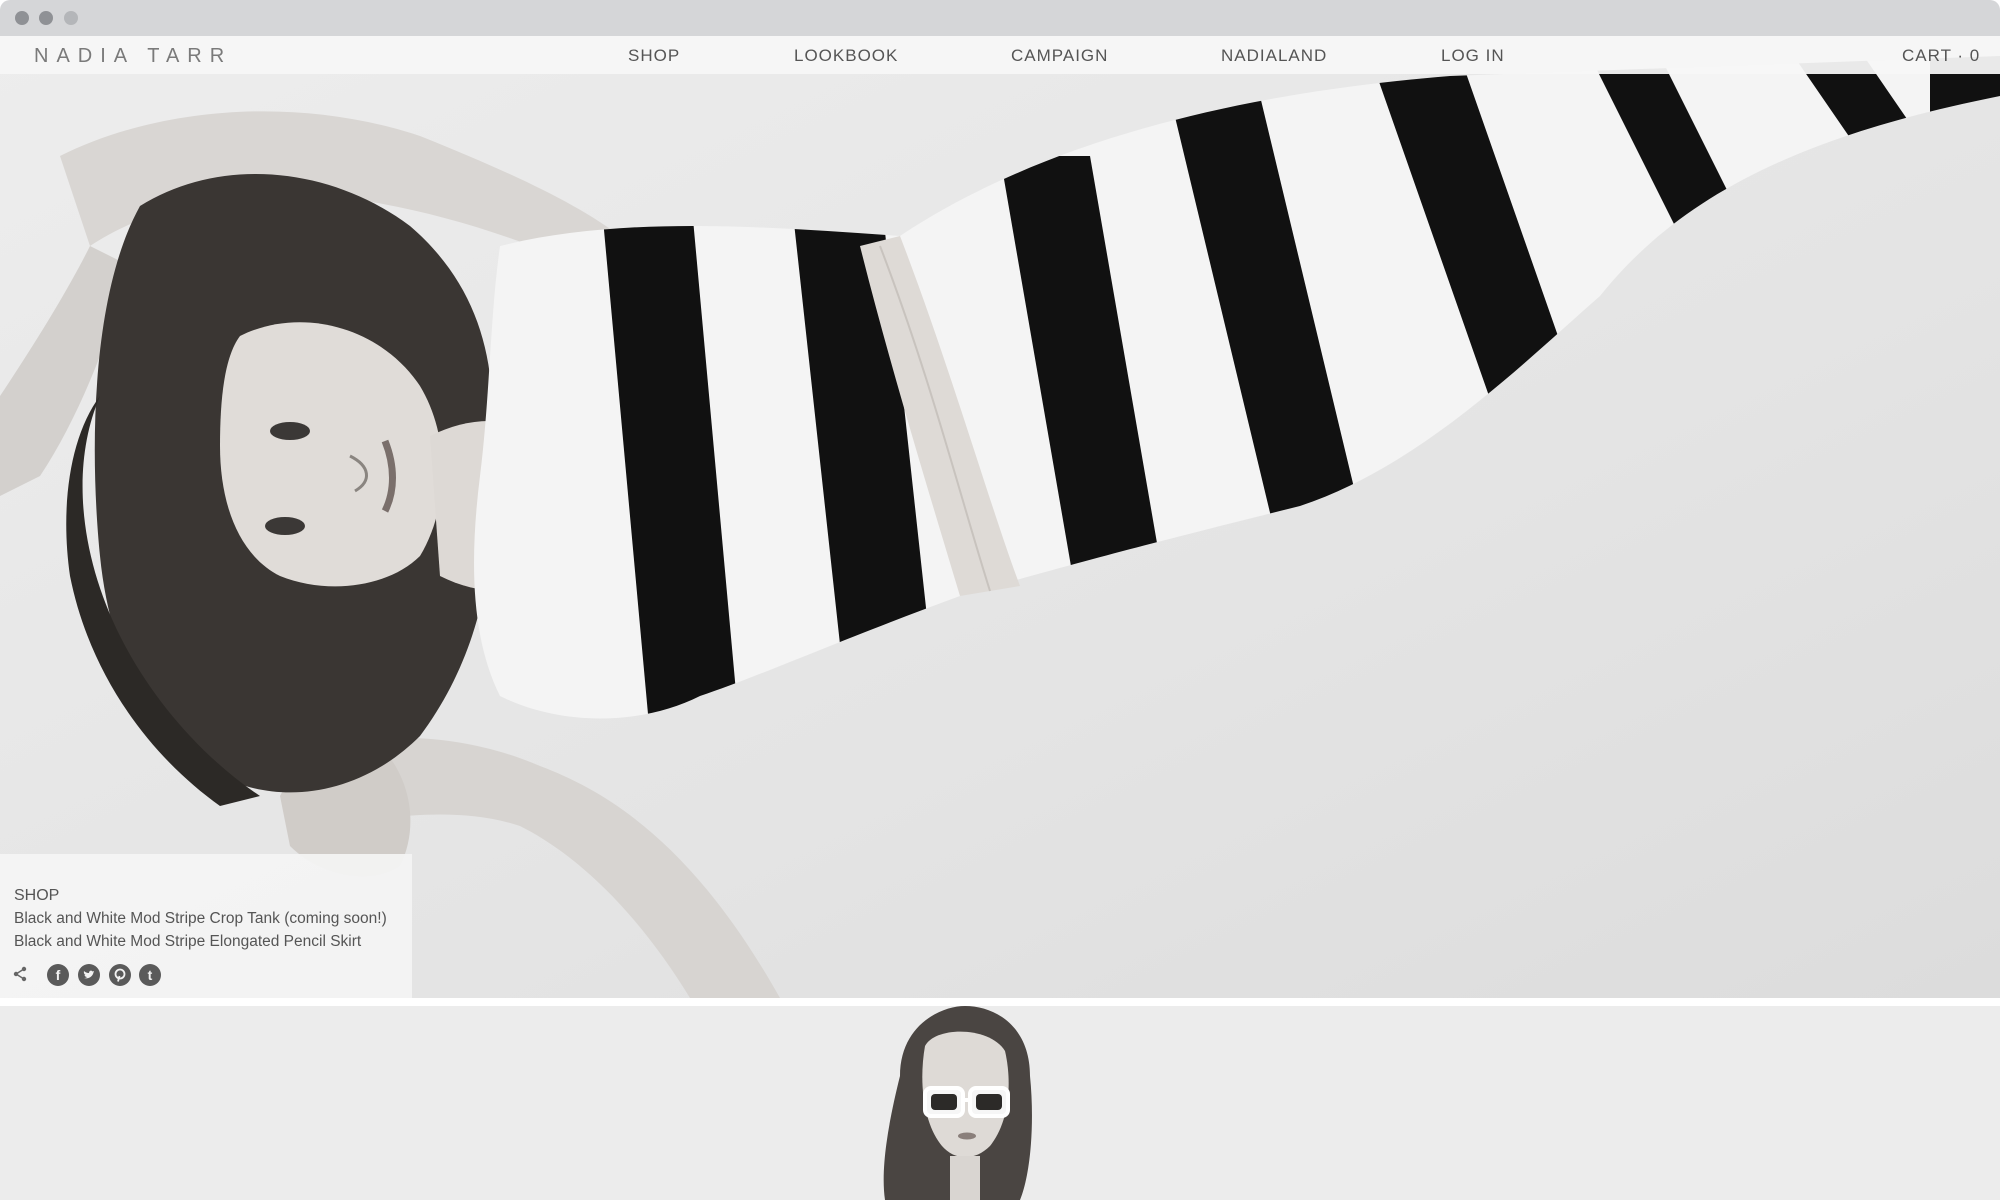 This screenshot has height=1200, width=2000. Describe the element at coordinates (133, 56) in the screenshot. I see `site-logo: NADIA TARR` at that location.